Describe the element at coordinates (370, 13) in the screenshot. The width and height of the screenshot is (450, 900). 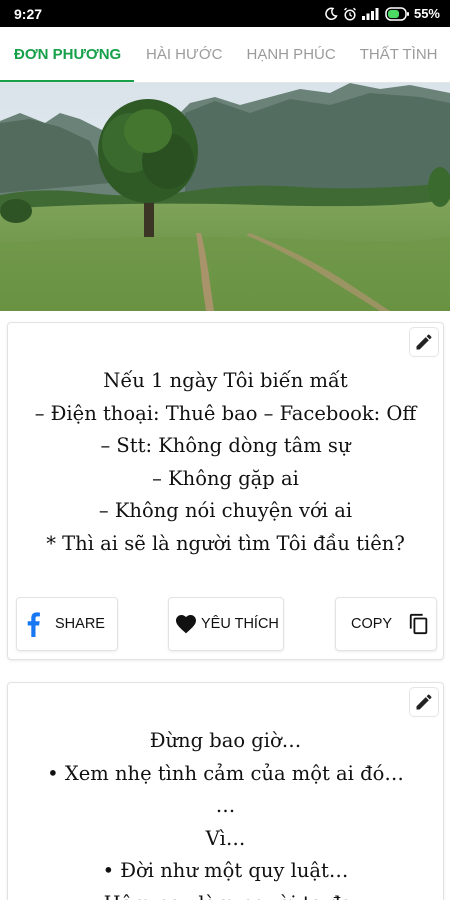
I see `signal-icon` at that location.